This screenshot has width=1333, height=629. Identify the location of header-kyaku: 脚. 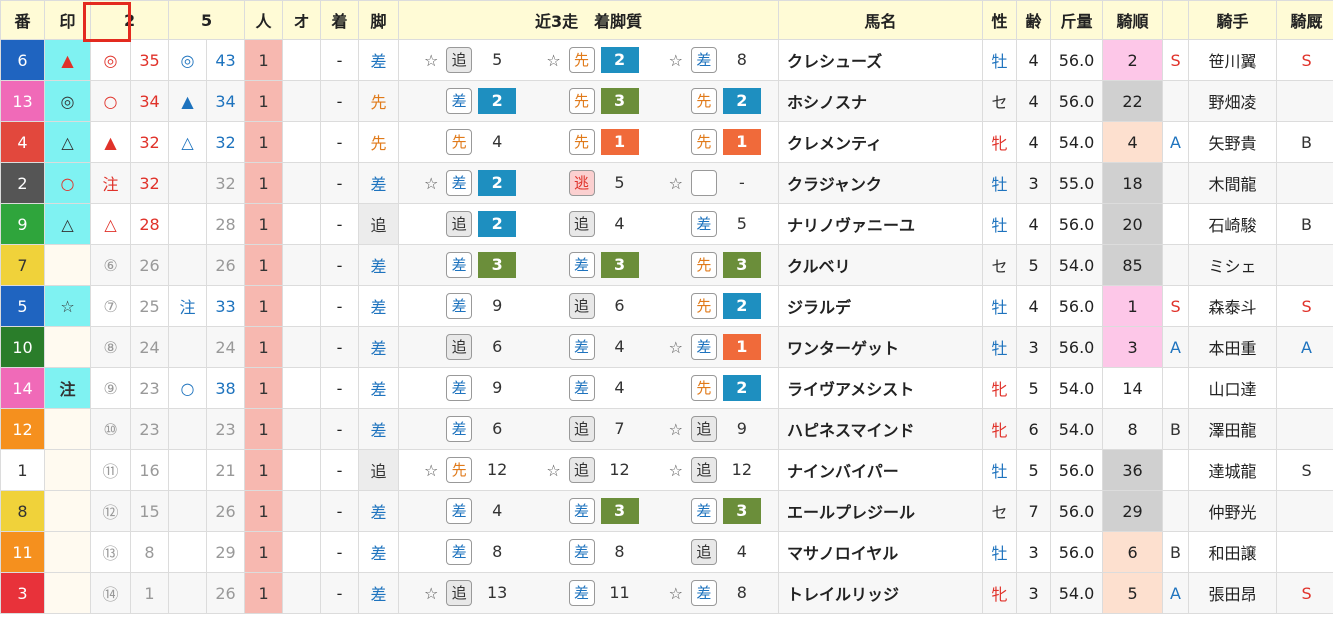
(379, 20).